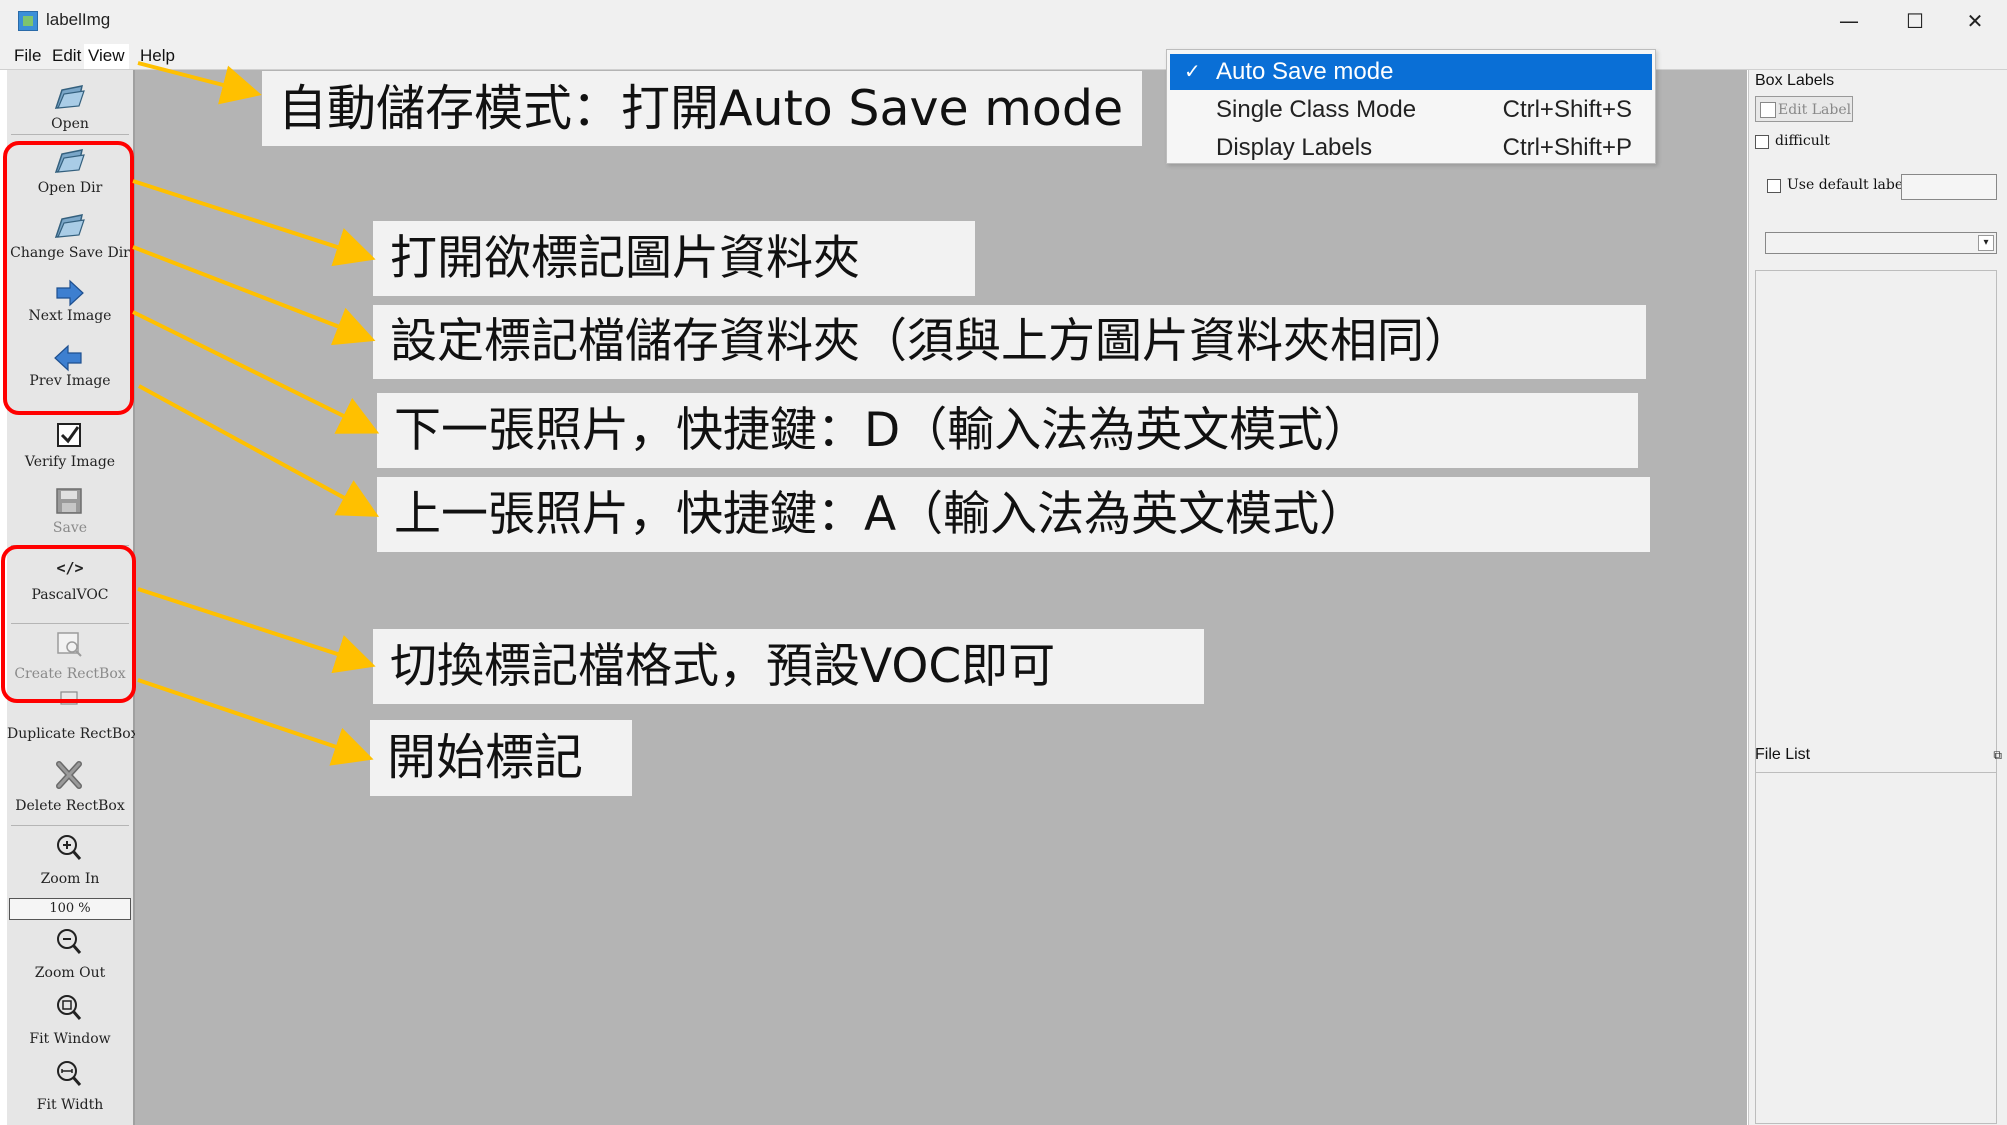 This screenshot has height=1125, width=2007. What do you see at coordinates (68, 278) in the screenshot?
I see `highlight-box-navigation` at bounding box center [68, 278].